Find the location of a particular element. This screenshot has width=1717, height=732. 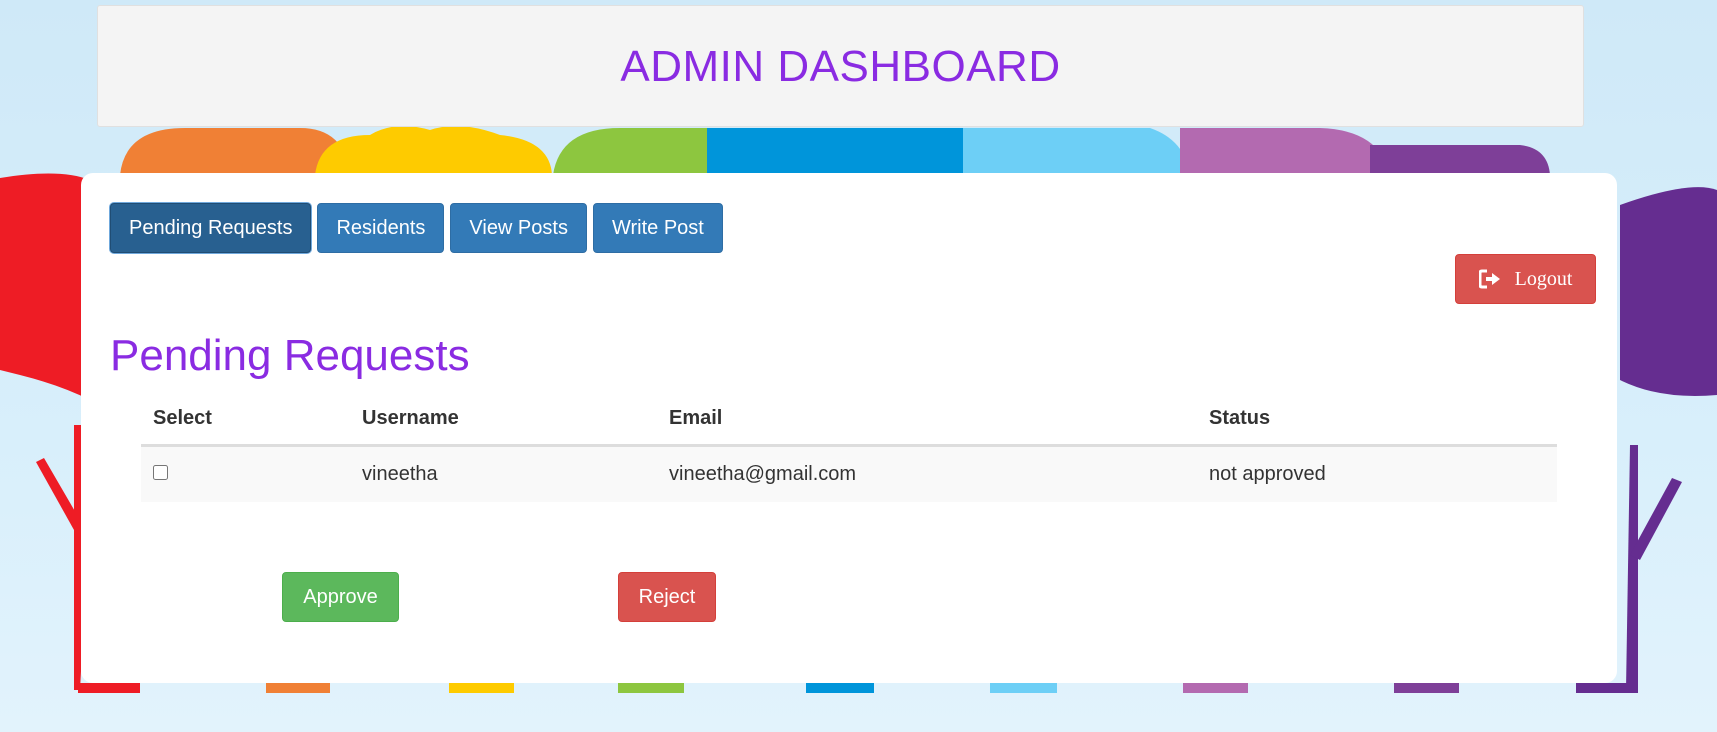

table-header-row: Select Username Email Status is located at coordinates (849, 420).